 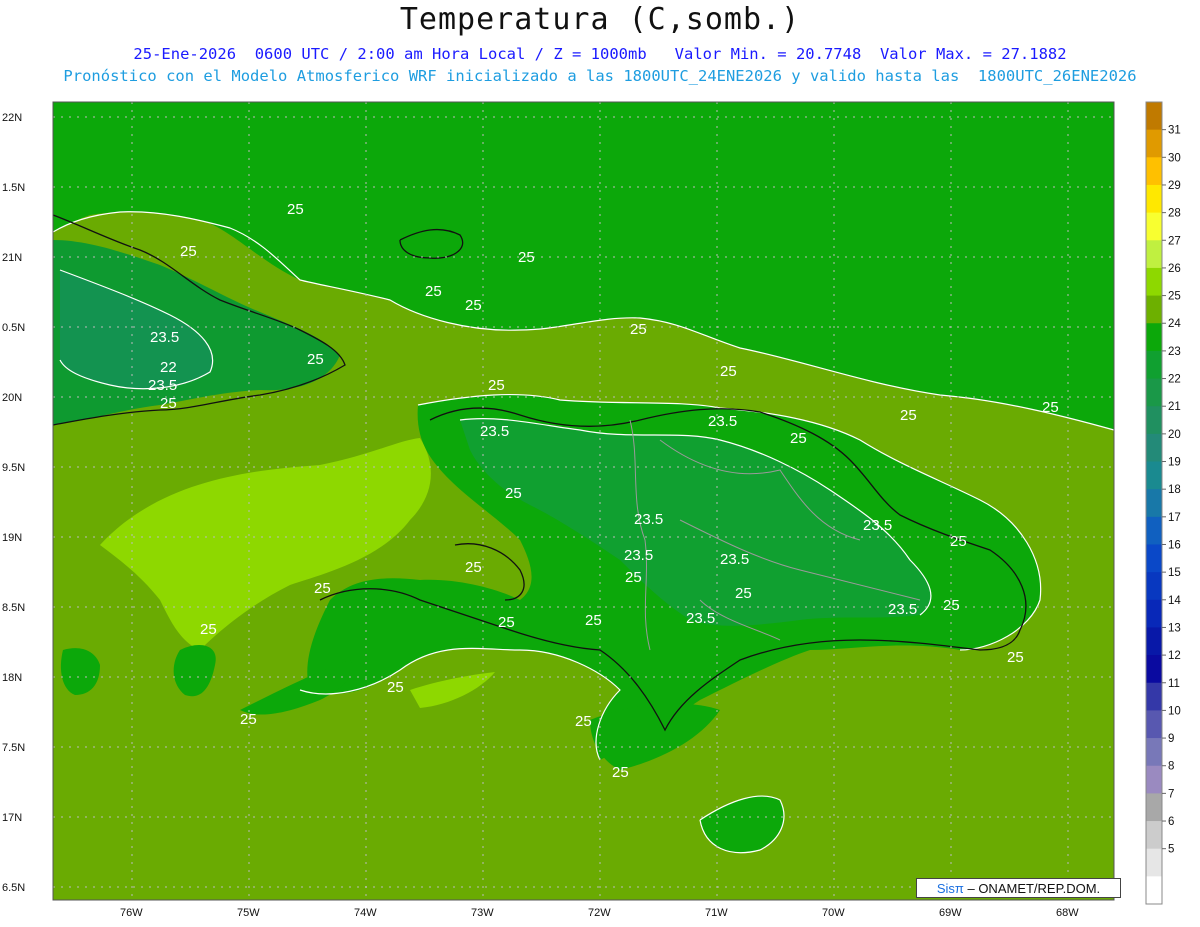 I want to click on lat-label: 19N, so click(x=12, y=538).